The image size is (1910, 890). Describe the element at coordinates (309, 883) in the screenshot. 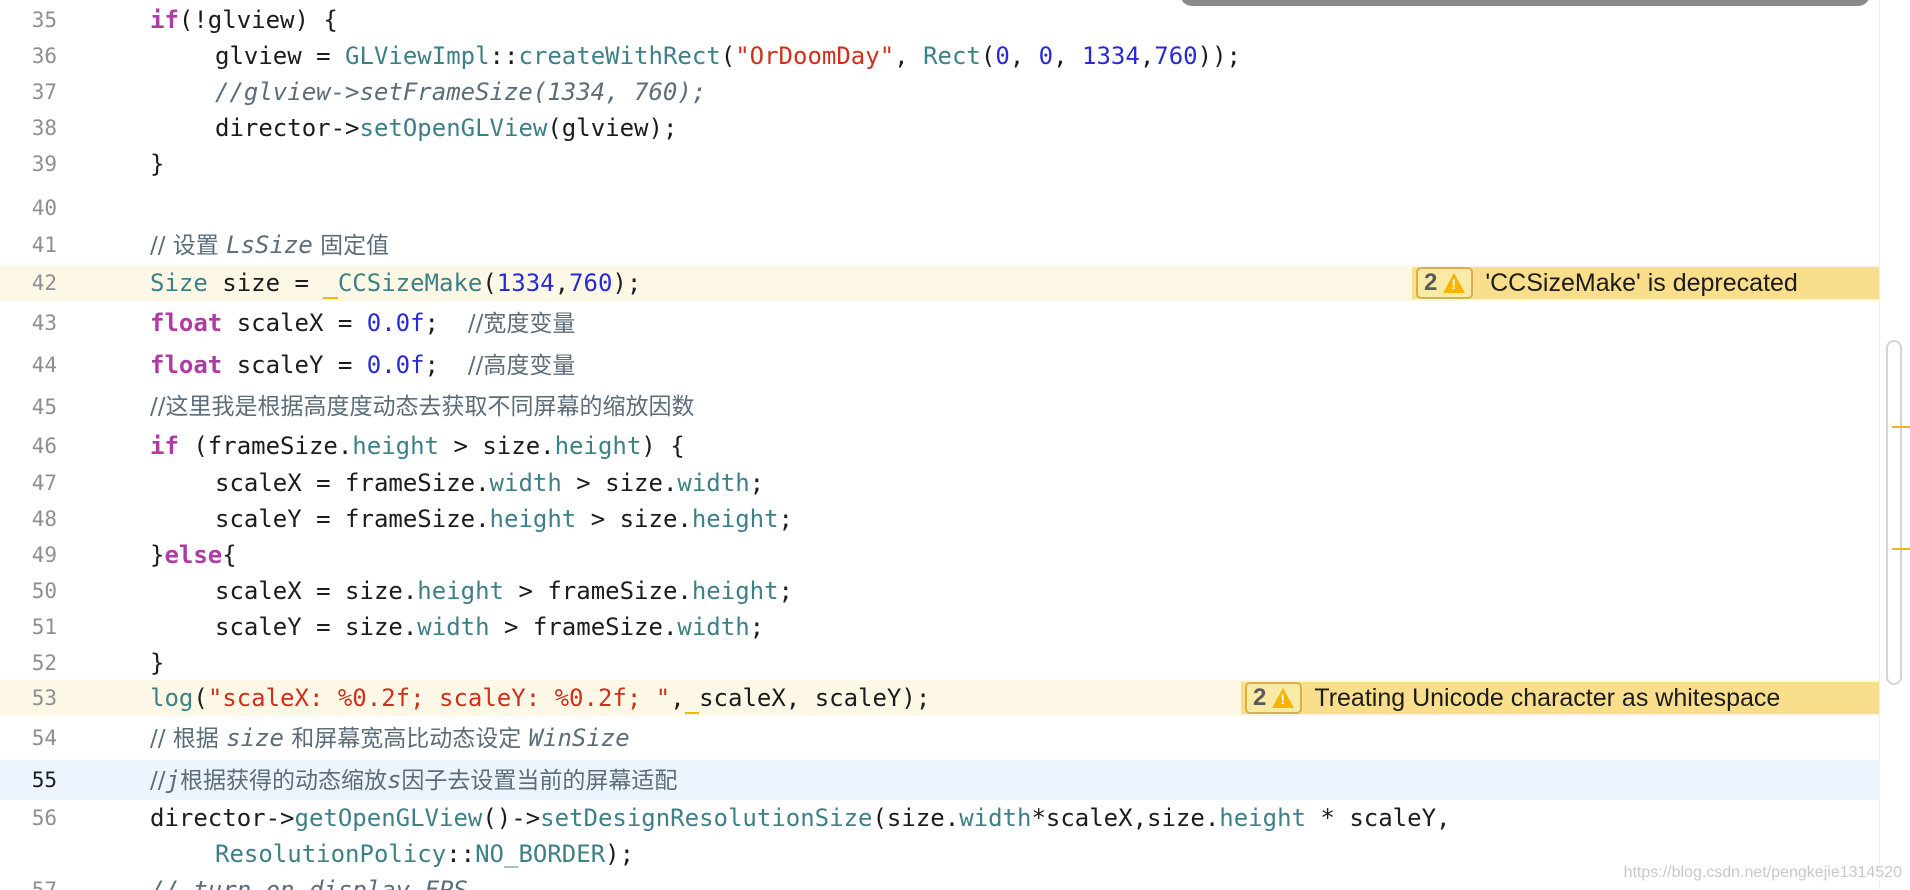

I see `code-comment: // turn on display FPS` at that location.